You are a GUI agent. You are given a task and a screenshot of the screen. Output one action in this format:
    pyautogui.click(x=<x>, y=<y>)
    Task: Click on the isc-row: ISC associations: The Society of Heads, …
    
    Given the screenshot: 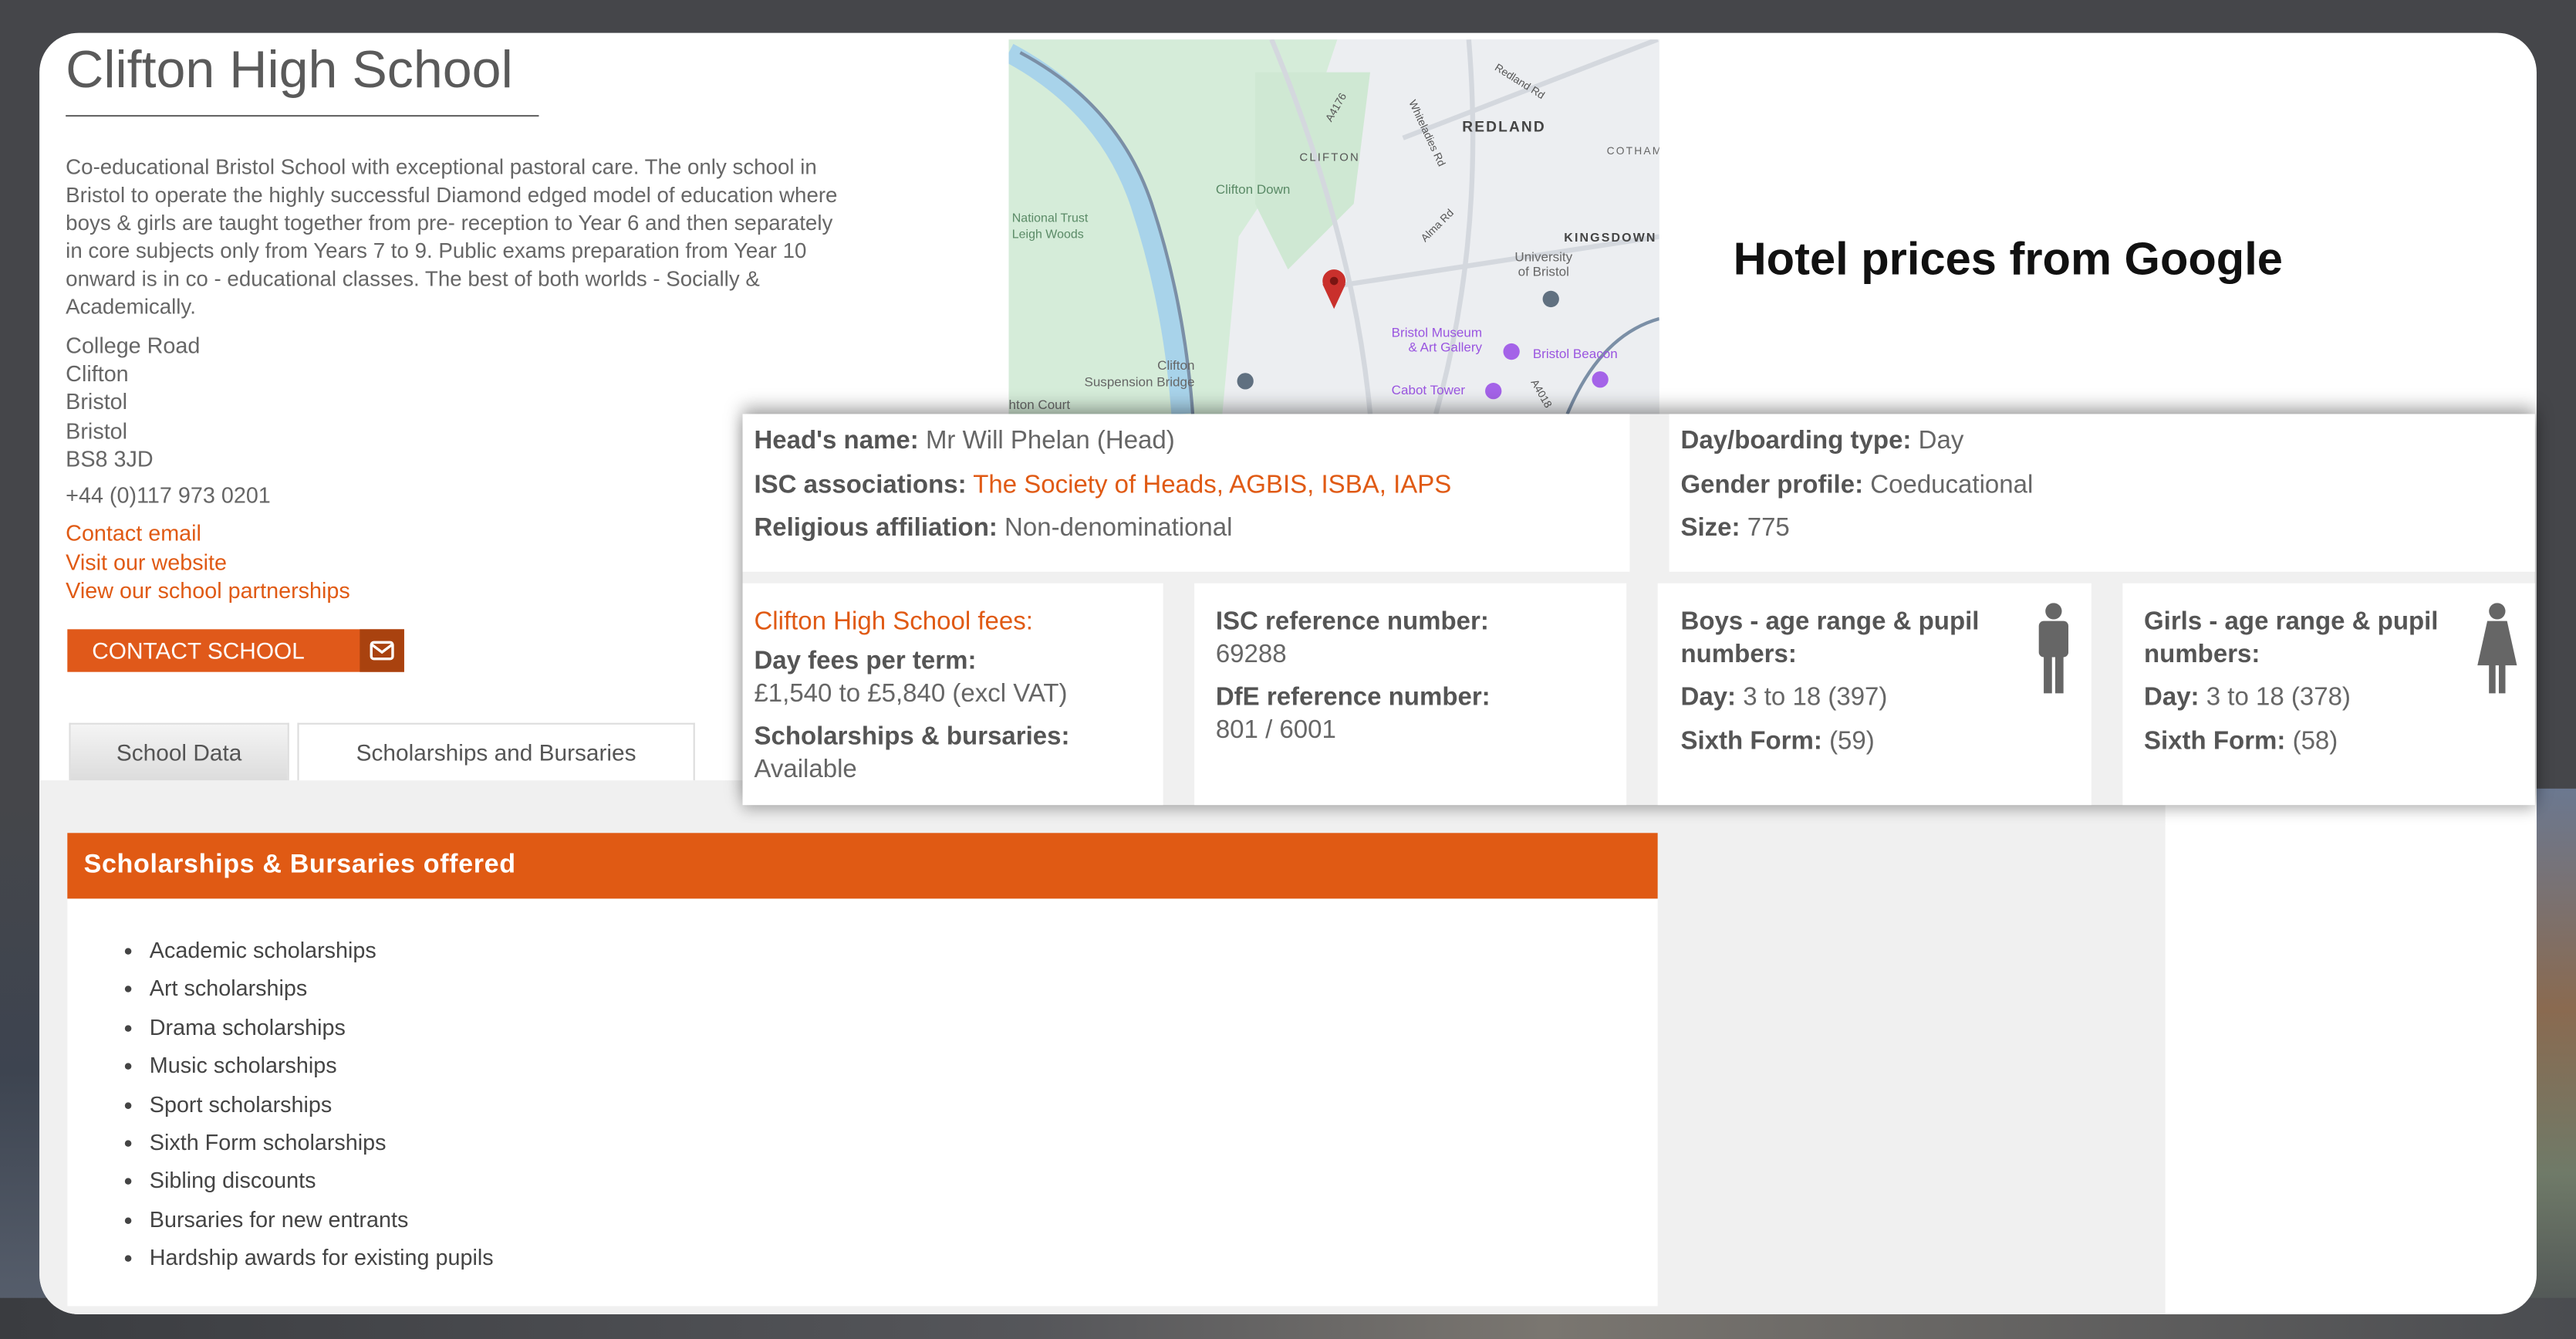 What is the action you would take?
    pyautogui.click(x=1186, y=485)
    